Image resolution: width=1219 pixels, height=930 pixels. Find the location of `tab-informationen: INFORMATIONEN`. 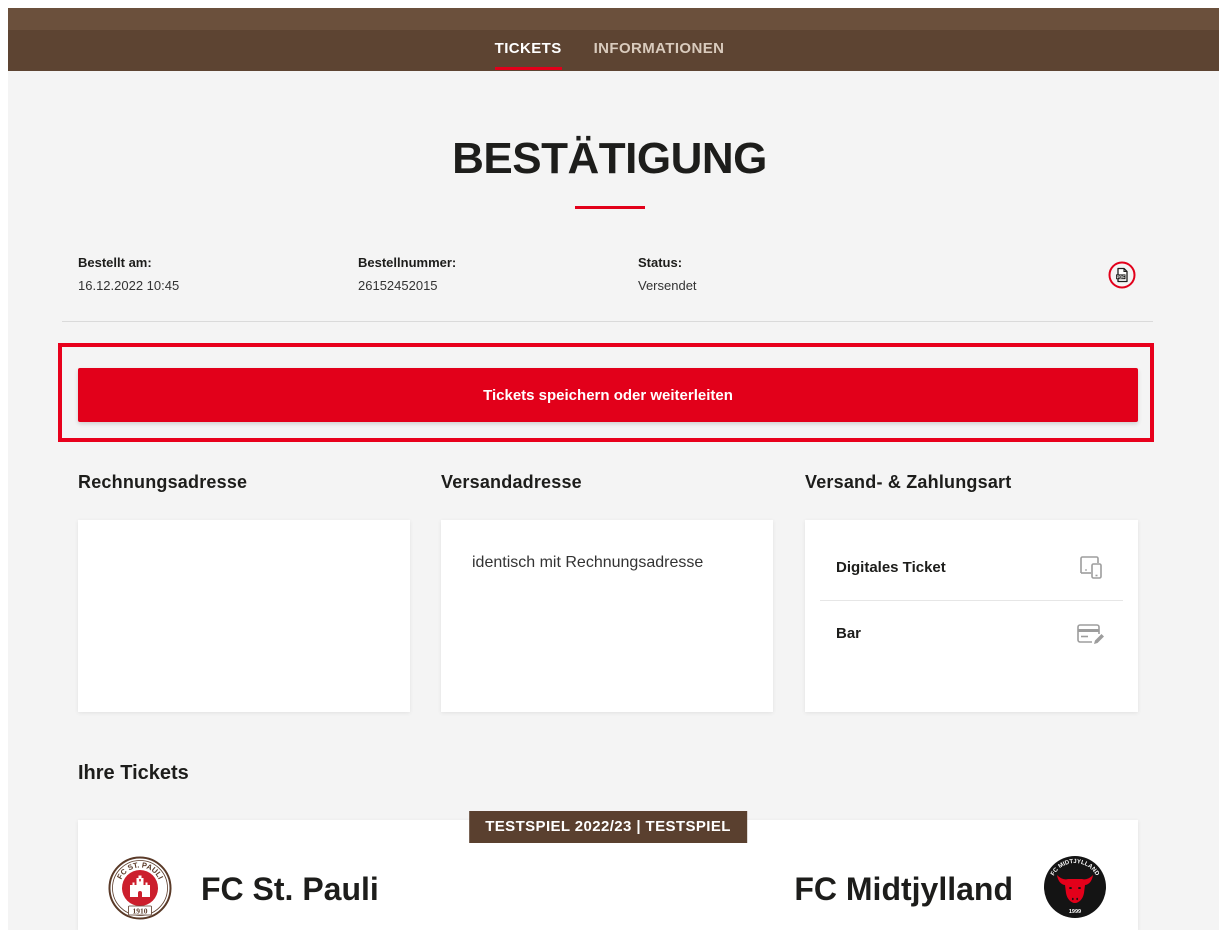

tab-informationen: INFORMATIONEN is located at coordinates (659, 55).